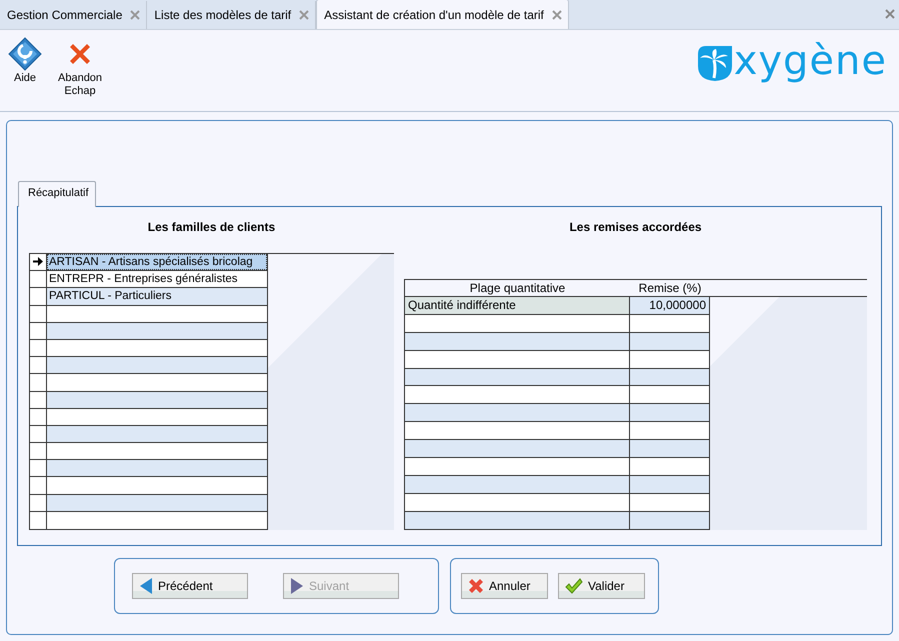 The image size is (899, 641). What do you see at coordinates (517, 305) in the screenshot?
I see `table-cell: Quantité indifférente` at bounding box center [517, 305].